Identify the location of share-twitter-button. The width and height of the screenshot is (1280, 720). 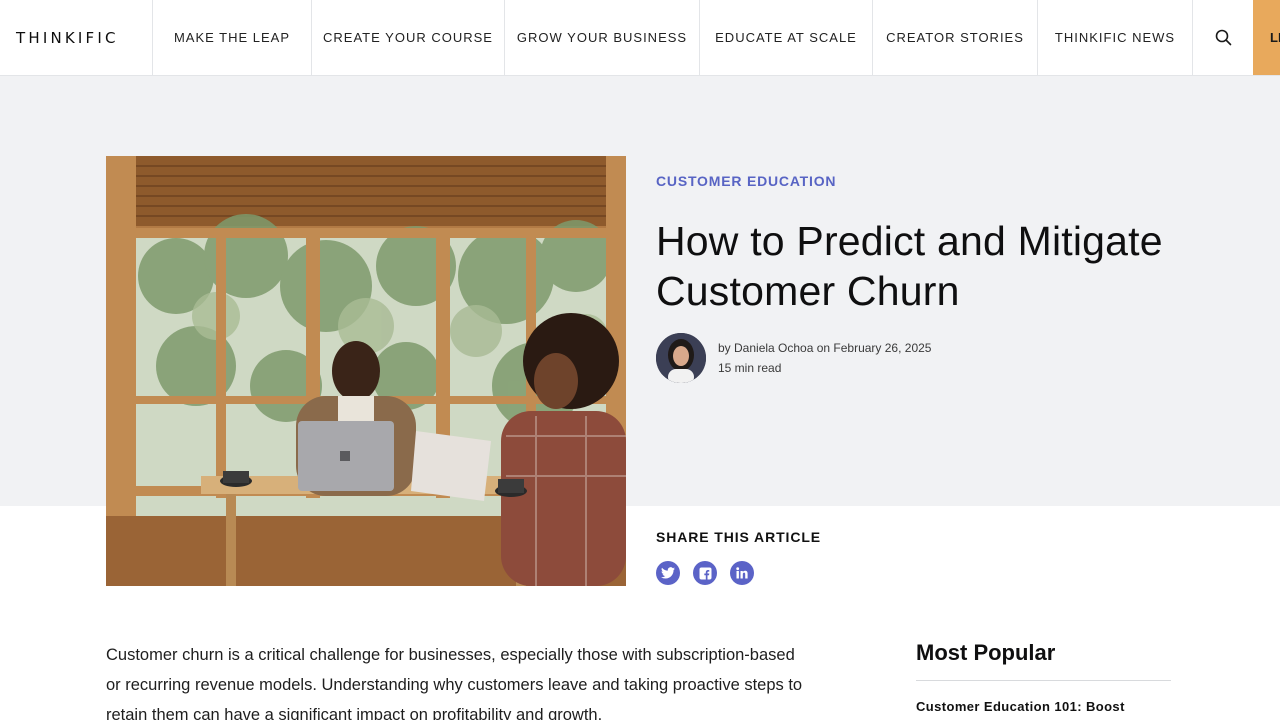
(668, 573).